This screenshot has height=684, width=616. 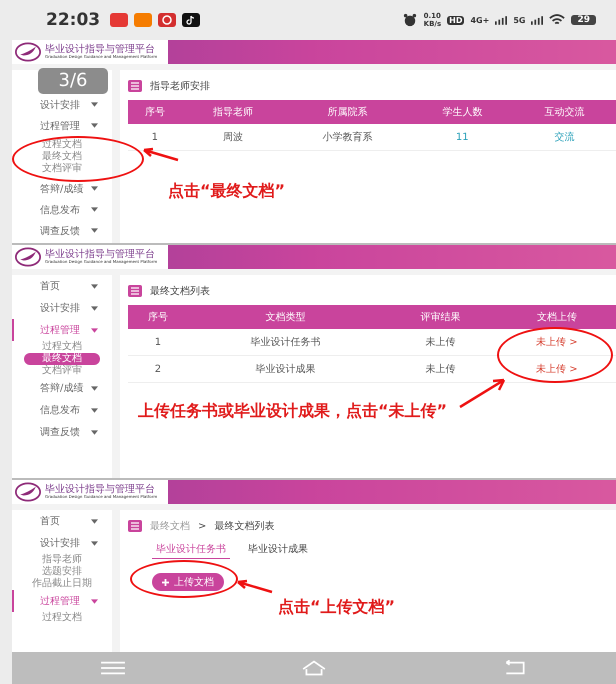 I want to click on section-title: 指导老师安排, so click(x=180, y=86).